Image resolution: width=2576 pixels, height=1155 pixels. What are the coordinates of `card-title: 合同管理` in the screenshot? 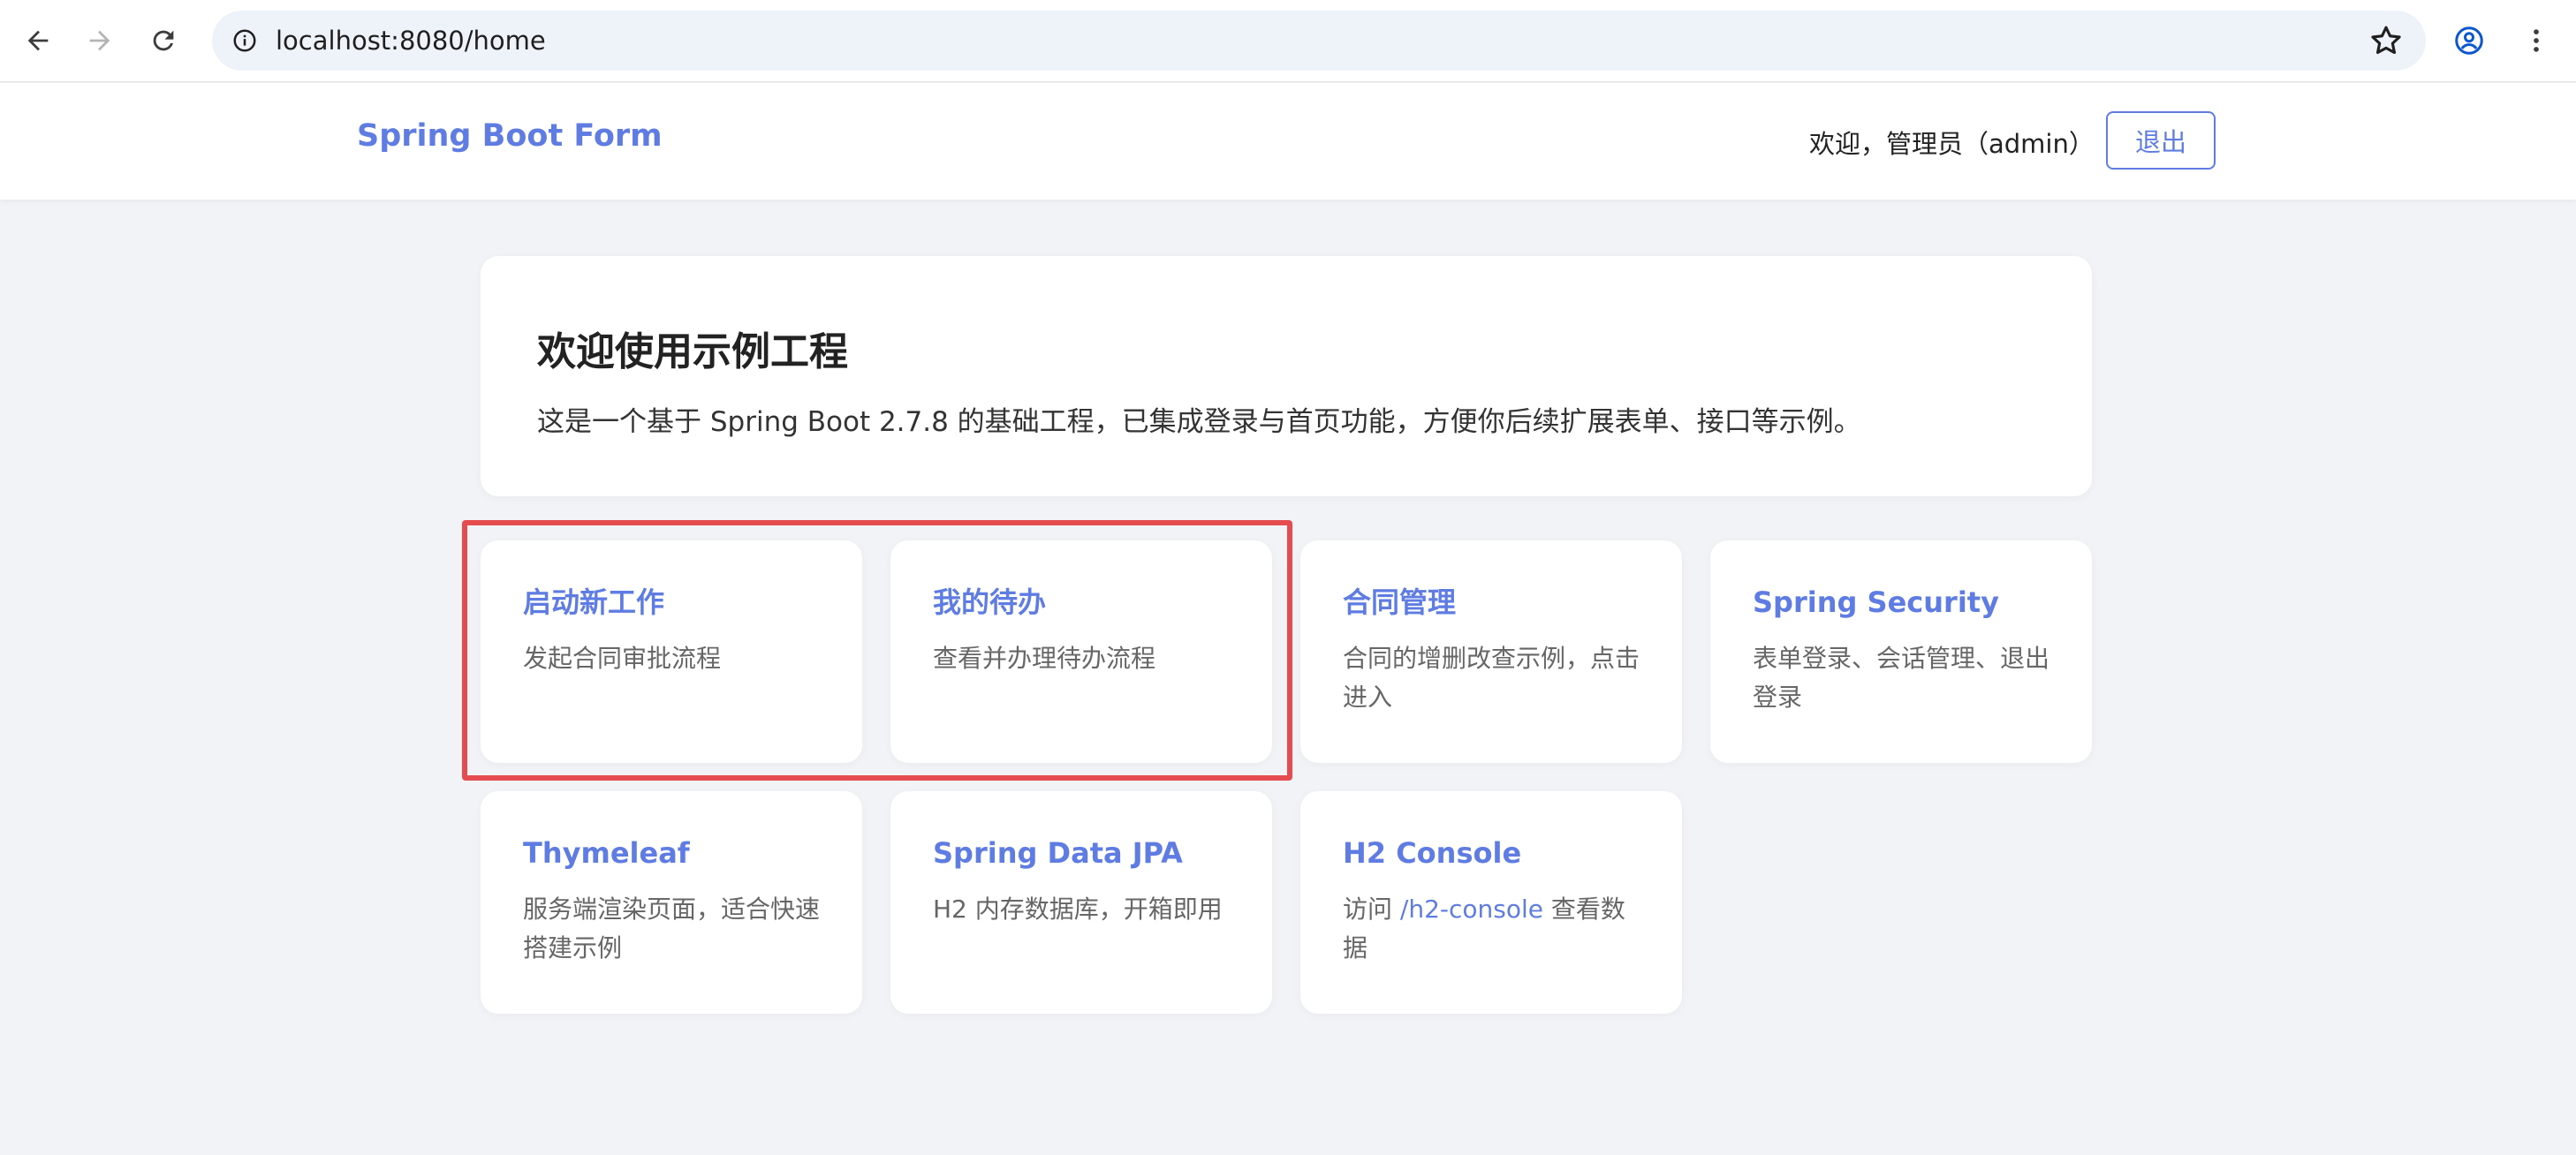 It's located at (1400, 602).